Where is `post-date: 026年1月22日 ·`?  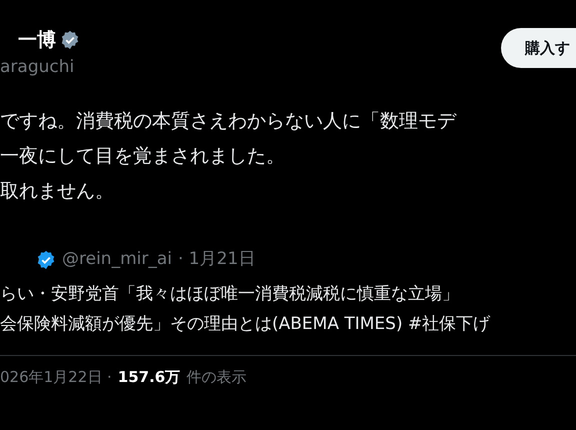 post-date: 026年1月22日 · is located at coordinates (56, 377).